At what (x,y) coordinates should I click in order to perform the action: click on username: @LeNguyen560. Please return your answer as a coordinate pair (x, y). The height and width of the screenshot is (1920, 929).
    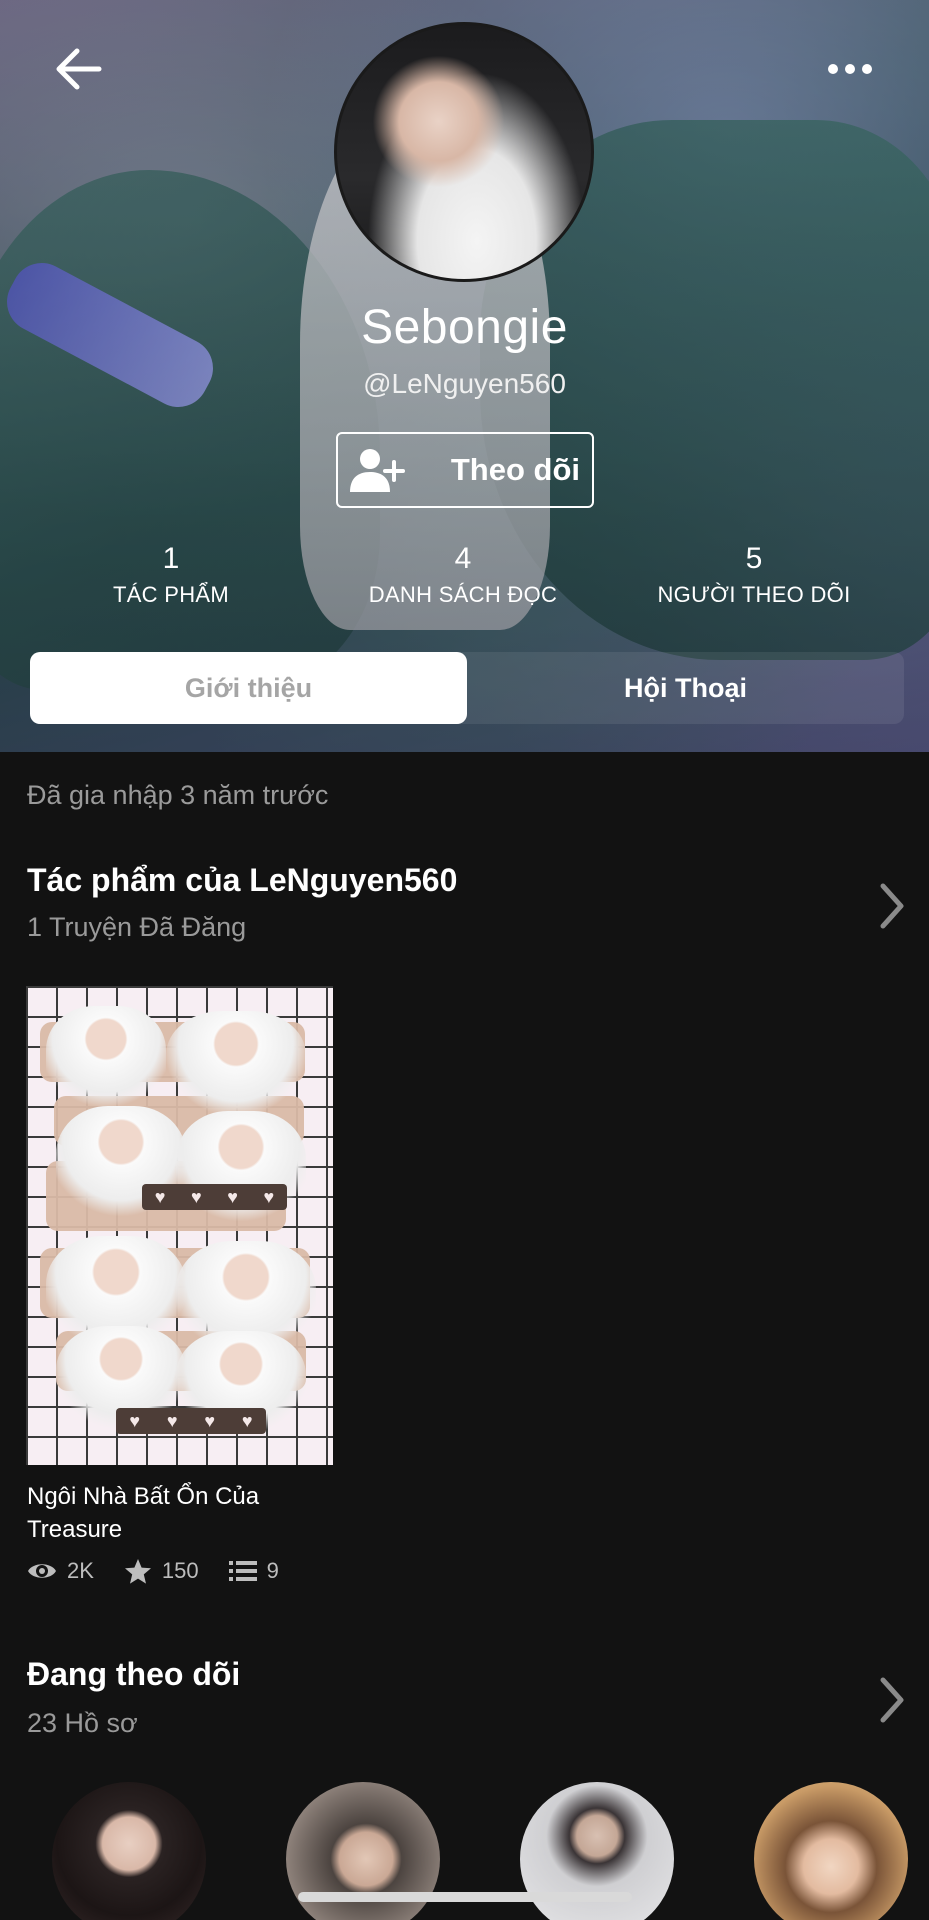
    Looking at the image, I should click on (464, 383).